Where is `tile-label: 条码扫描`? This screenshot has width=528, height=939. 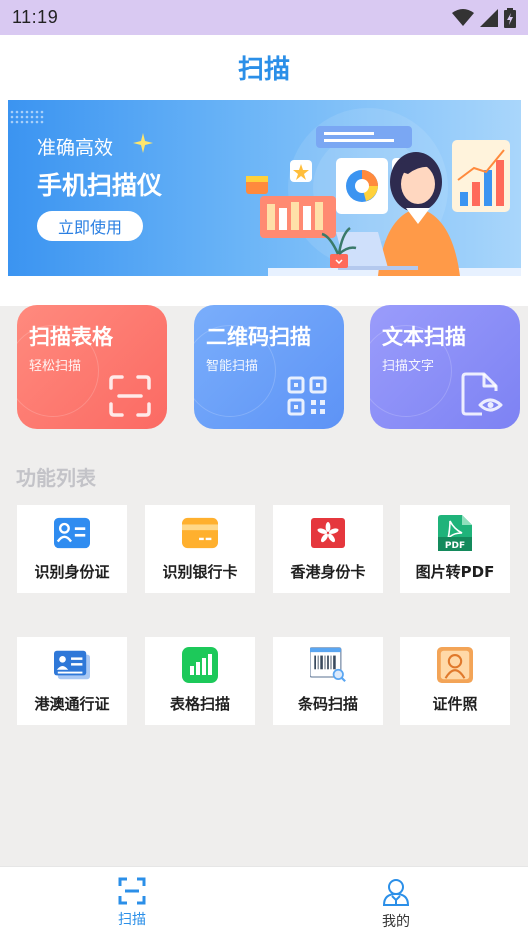
tile-label: 条码扫描 is located at coordinates (327, 704).